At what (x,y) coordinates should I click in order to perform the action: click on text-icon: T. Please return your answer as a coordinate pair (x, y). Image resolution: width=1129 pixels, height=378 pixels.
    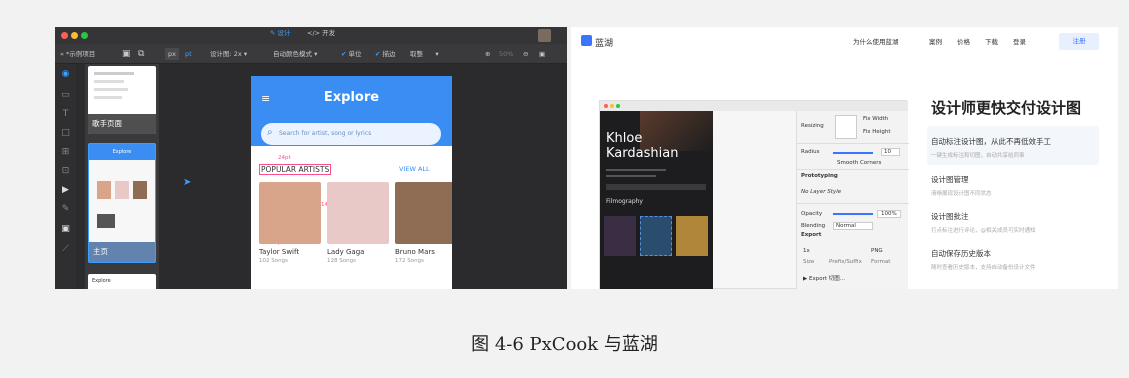
    Looking at the image, I should click on (65, 114).